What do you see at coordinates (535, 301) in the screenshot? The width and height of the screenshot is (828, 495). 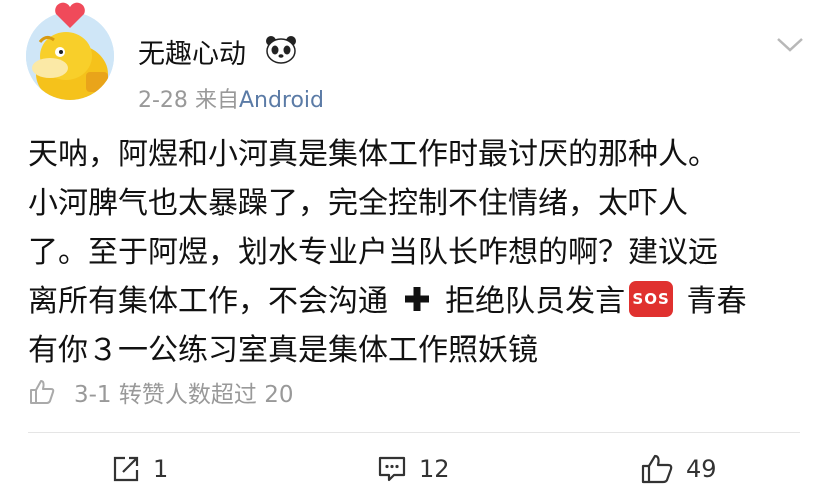 I see `post-text-segment: 拒绝队员发言` at bounding box center [535, 301].